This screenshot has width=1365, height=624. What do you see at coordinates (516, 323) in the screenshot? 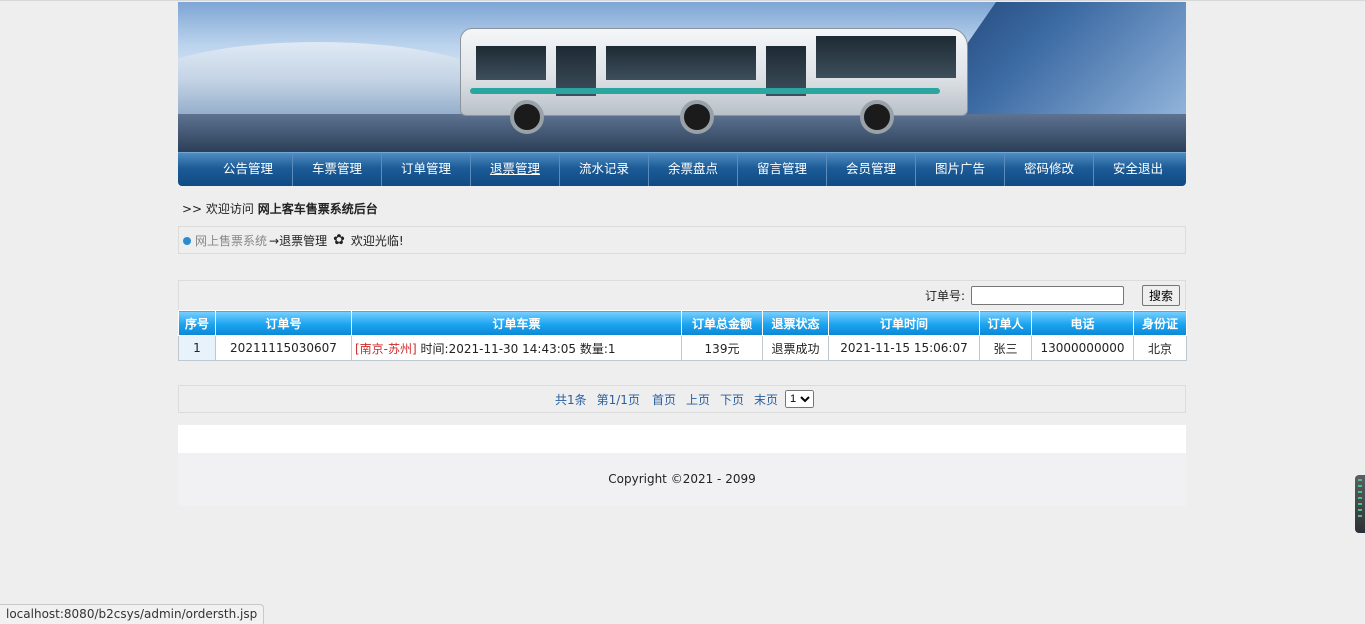
I see `col-header-ticket: 订单车票` at bounding box center [516, 323].